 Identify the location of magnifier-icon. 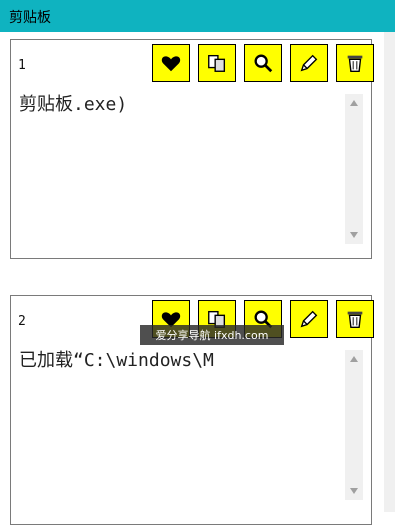
(263, 63).